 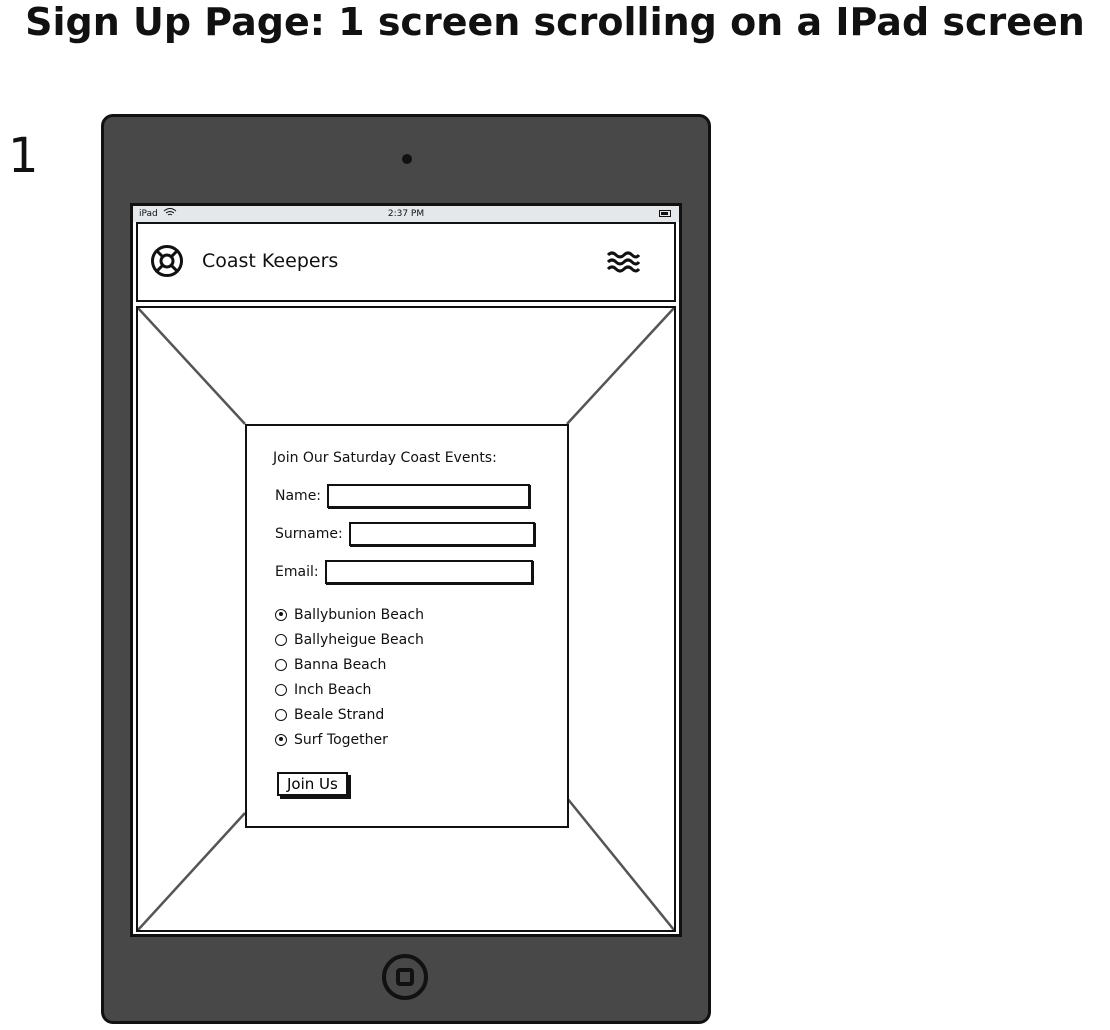 I want to click on brand-name: Coast Keepers, so click(x=270, y=261).